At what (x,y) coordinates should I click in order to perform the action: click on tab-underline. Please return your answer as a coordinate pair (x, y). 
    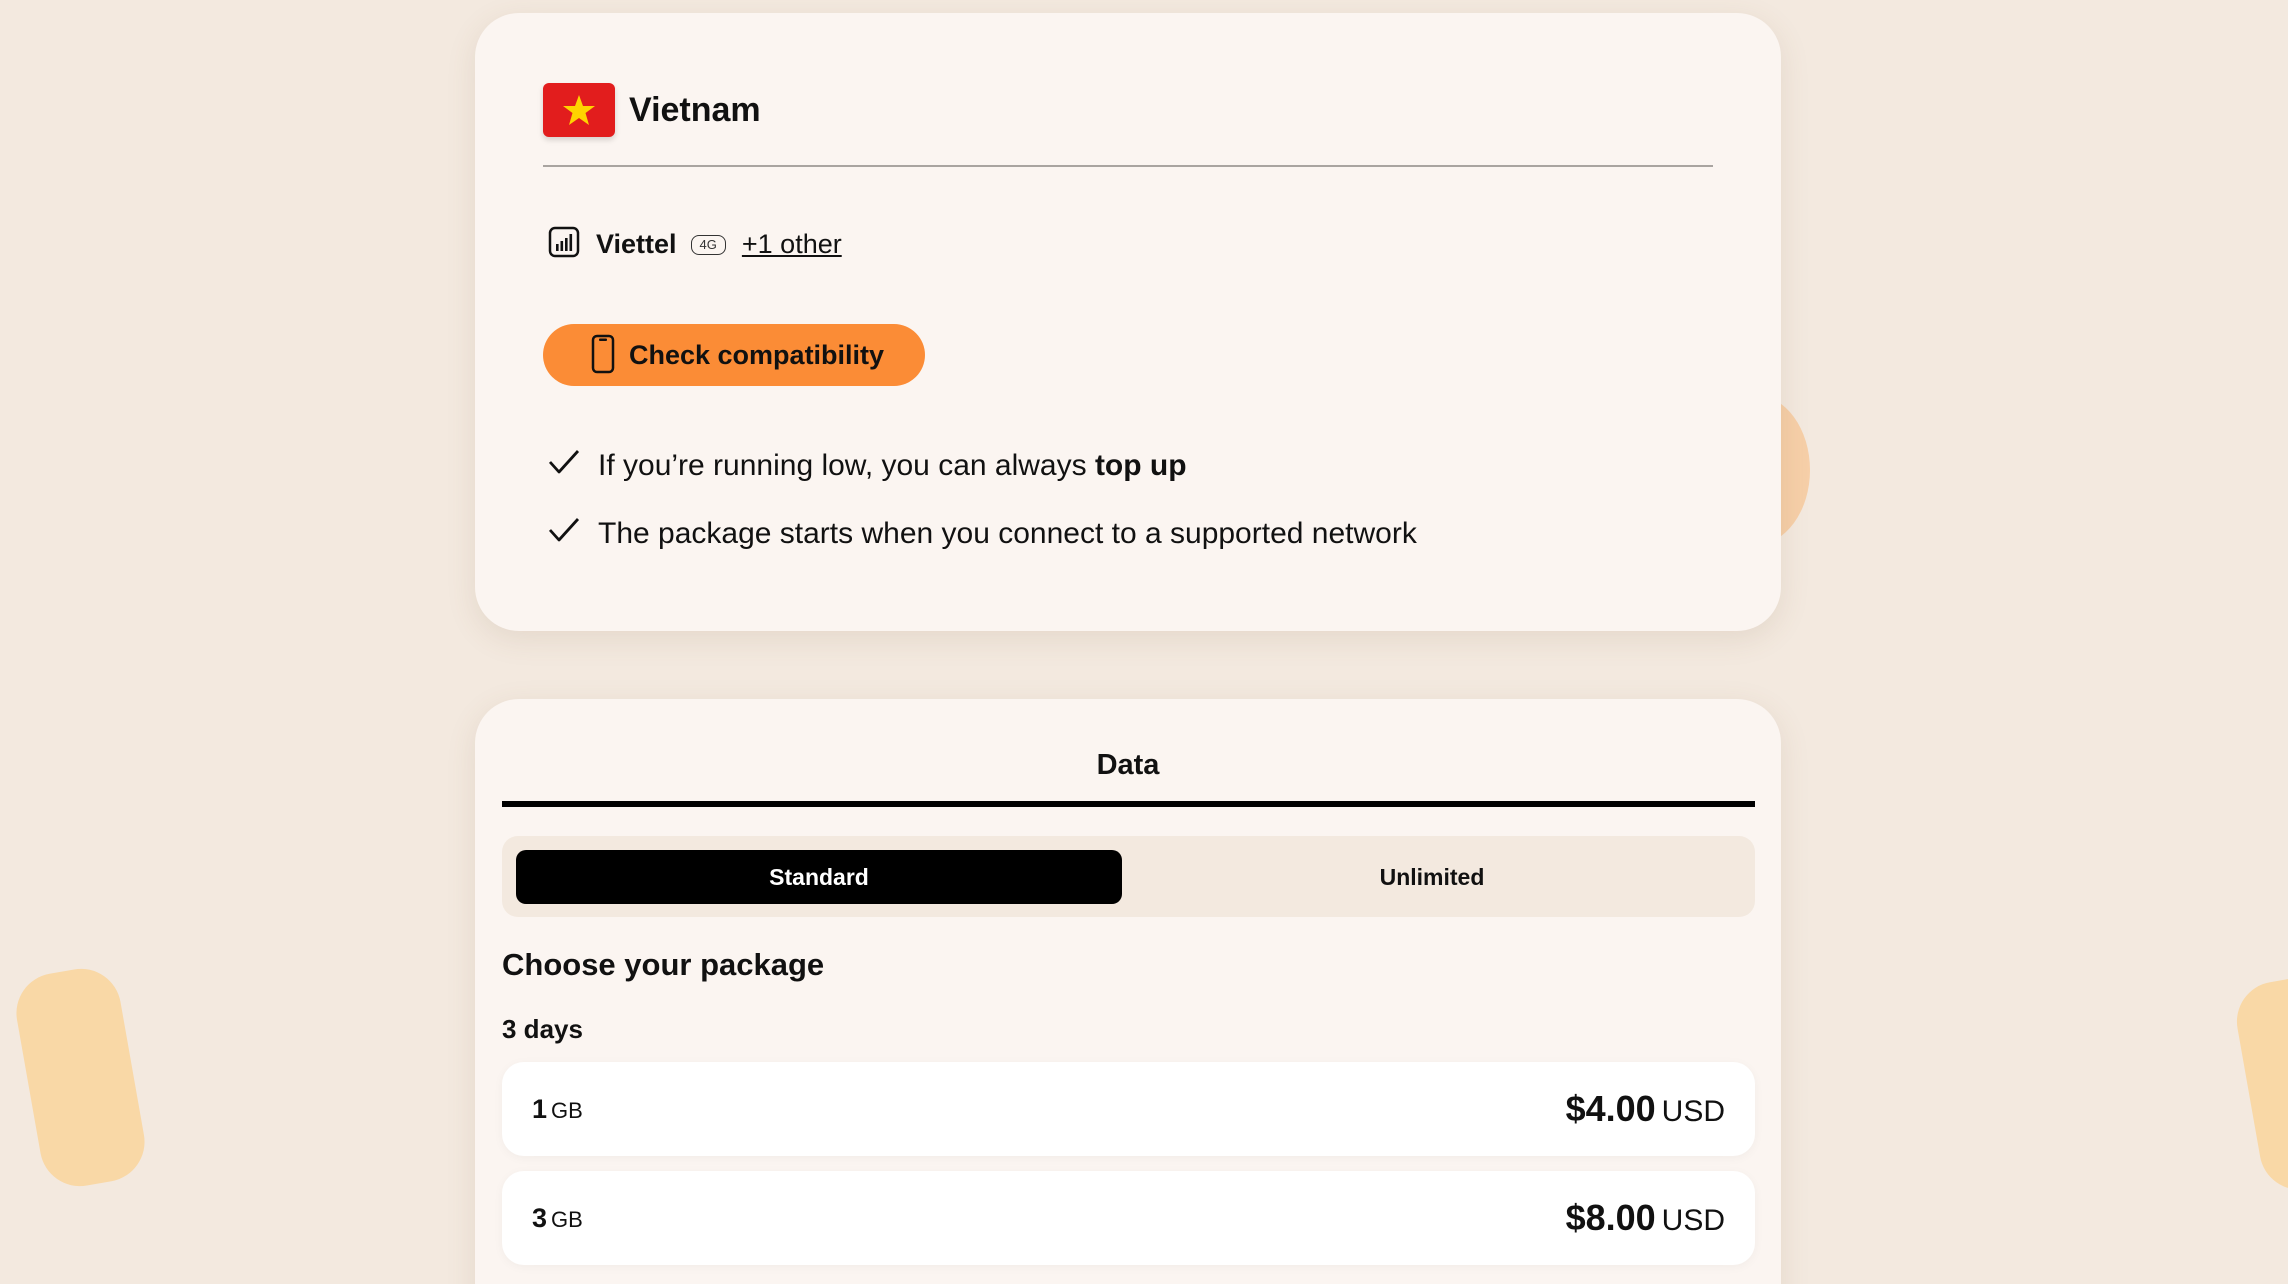
    Looking at the image, I should click on (1128, 804).